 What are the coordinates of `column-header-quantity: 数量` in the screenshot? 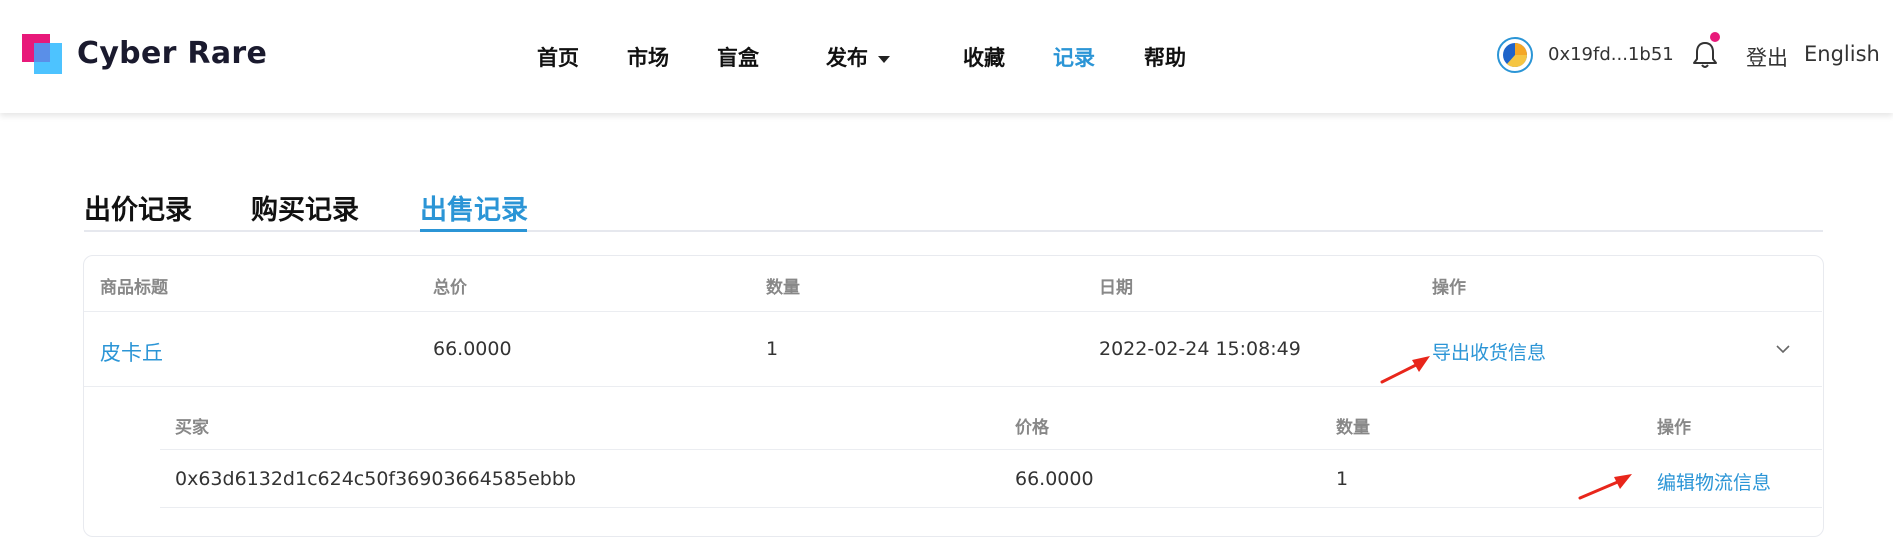 It's located at (783, 288).